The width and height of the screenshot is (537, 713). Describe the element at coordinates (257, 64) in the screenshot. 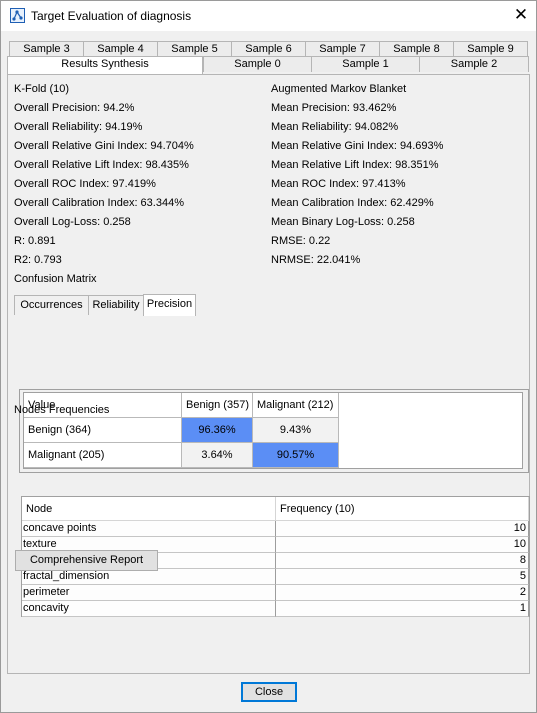

I see `tab-sample-0: Sample 0` at that location.